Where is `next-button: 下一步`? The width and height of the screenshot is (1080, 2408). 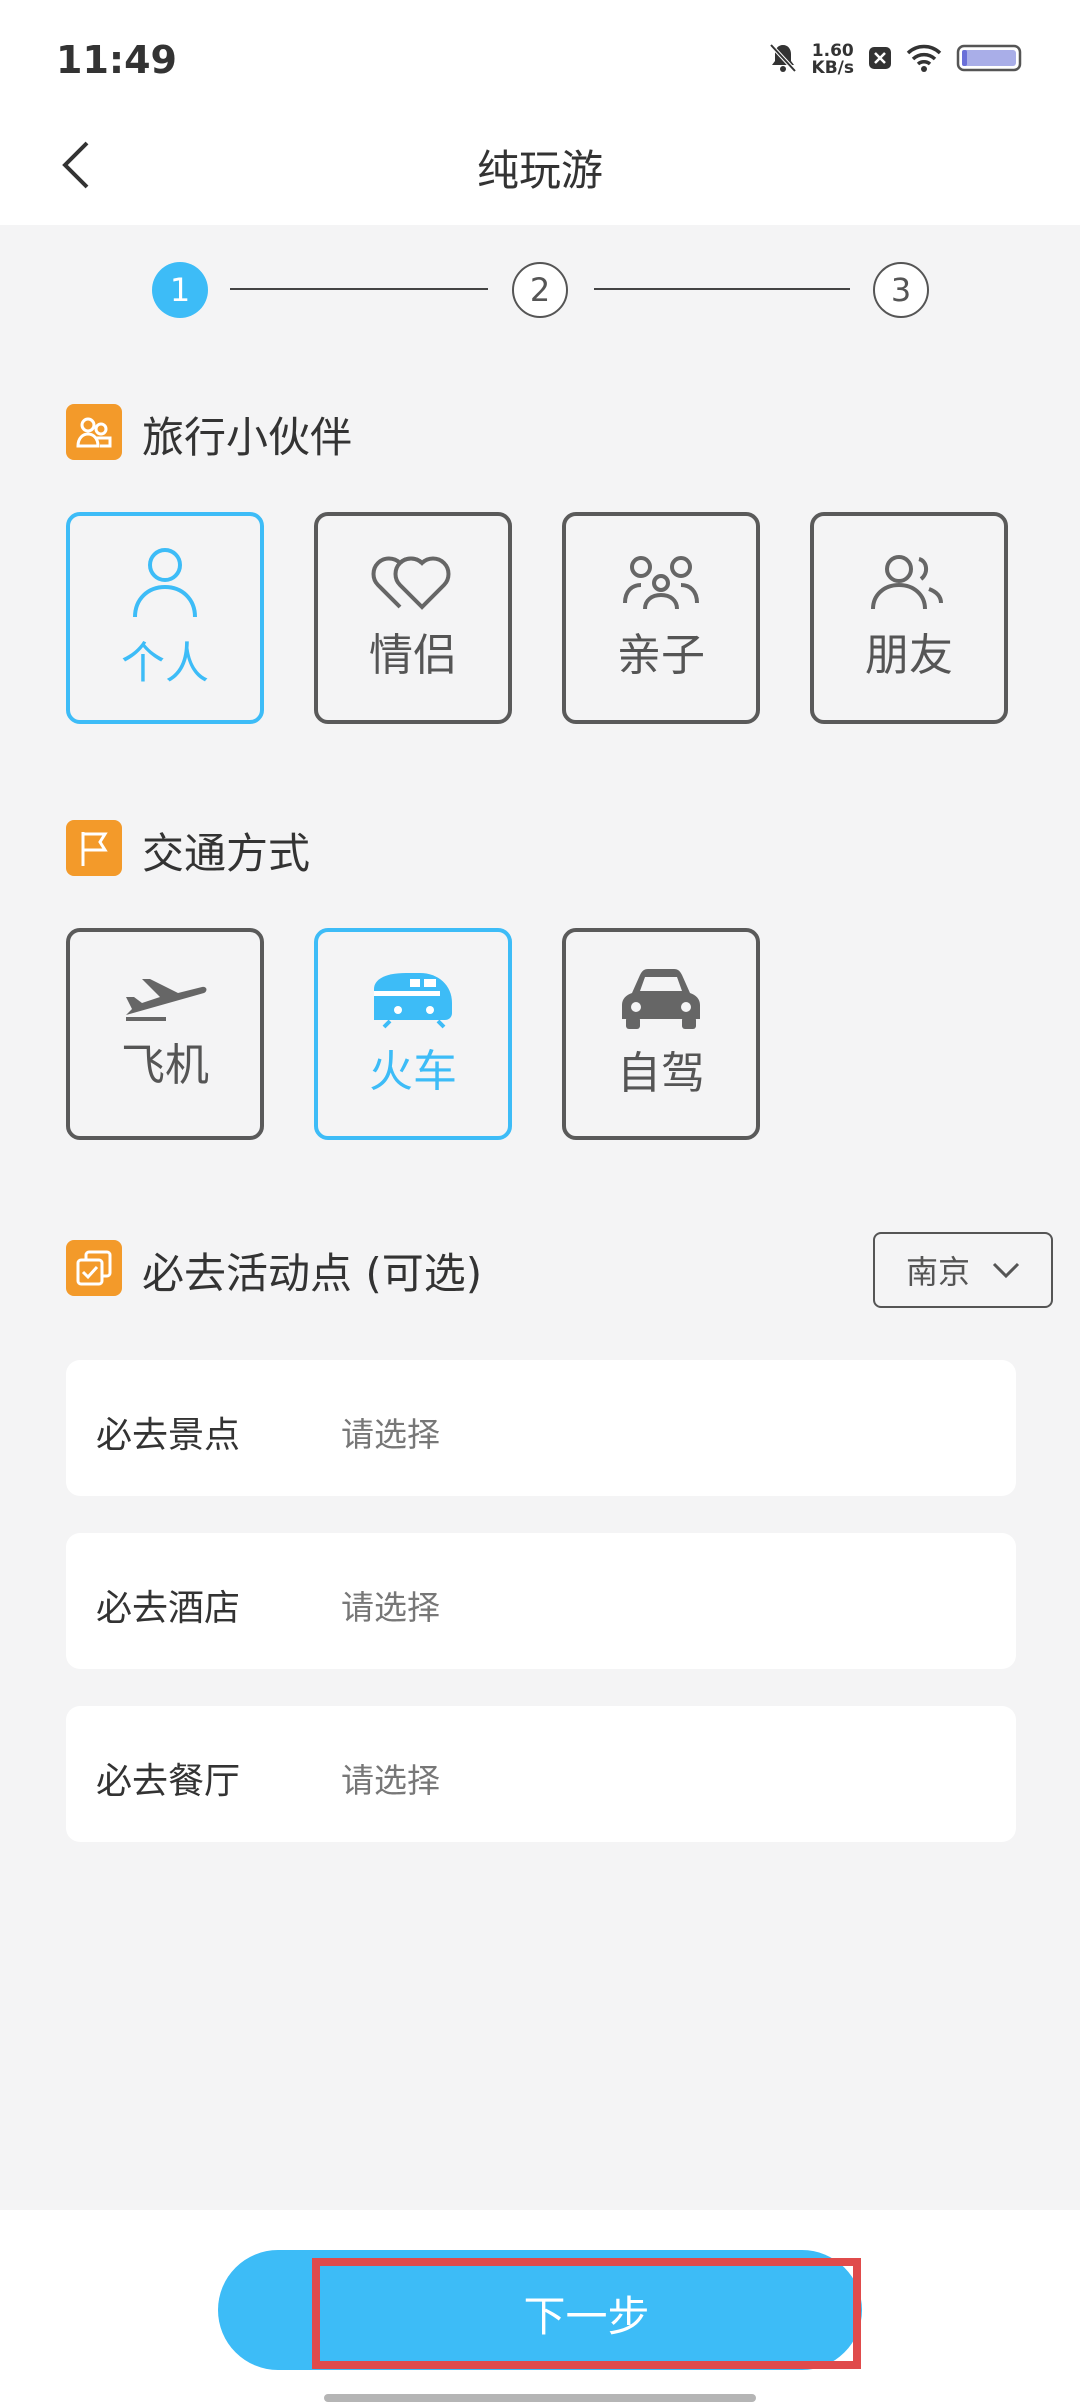 next-button: 下一步 is located at coordinates (586, 2313).